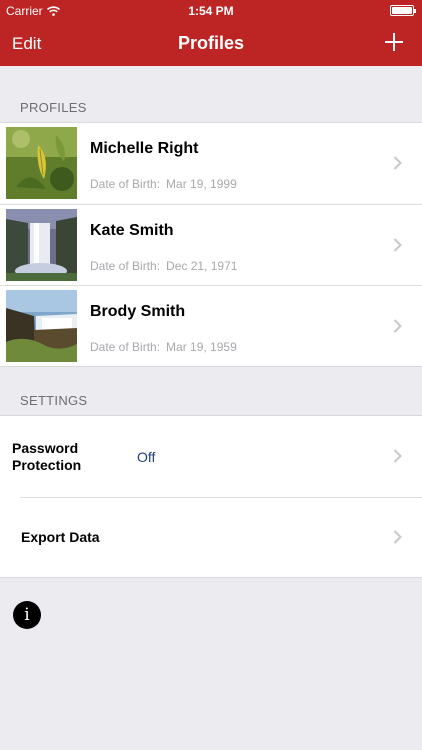 This screenshot has width=422, height=750. What do you see at coordinates (146, 457) in the screenshot?
I see `password-protection-value: Off` at bounding box center [146, 457].